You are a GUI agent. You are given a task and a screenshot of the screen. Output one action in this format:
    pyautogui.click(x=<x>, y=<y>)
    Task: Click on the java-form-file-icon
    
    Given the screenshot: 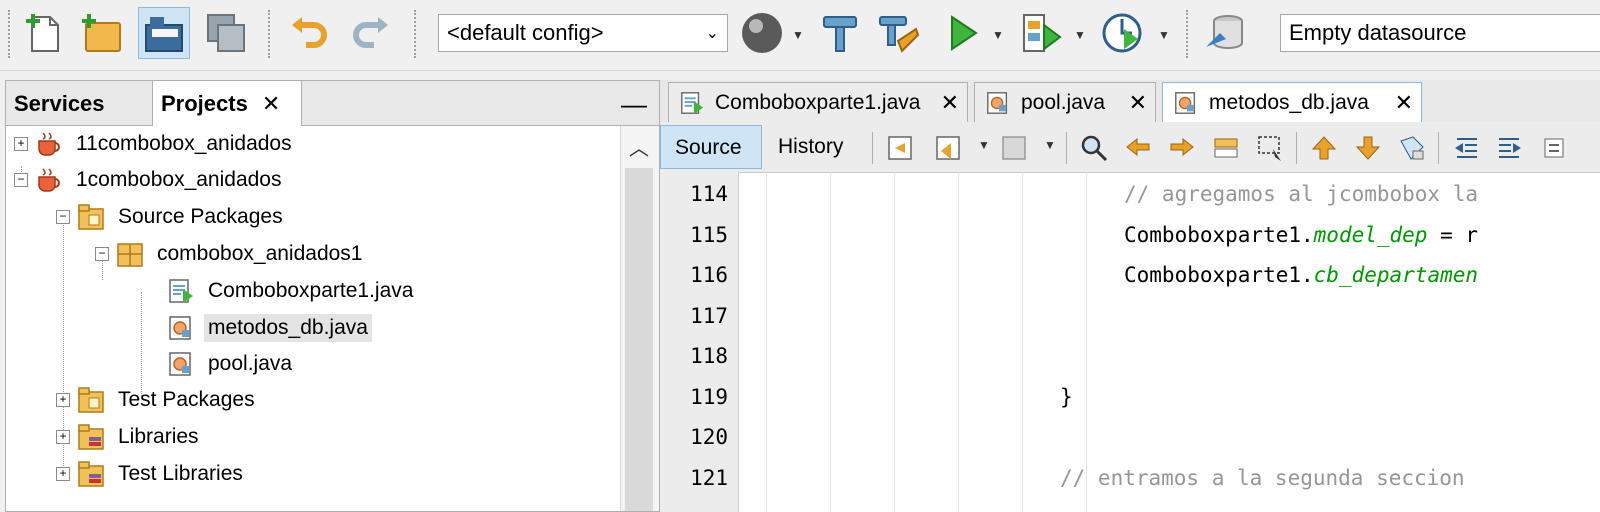 What is the action you would take?
    pyautogui.click(x=181, y=291)
    